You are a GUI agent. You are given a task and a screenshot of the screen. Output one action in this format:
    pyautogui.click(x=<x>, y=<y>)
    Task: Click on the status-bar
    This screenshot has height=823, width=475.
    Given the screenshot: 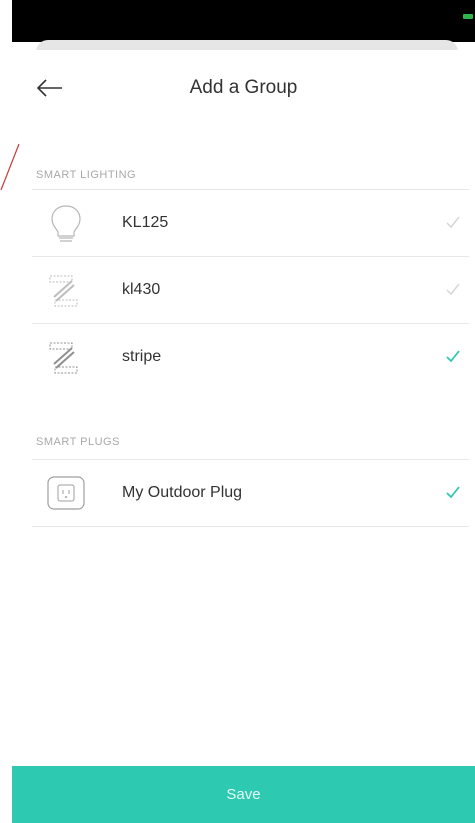 What is the action you would take?
    pyautogui.click(x=243, y=21)
    